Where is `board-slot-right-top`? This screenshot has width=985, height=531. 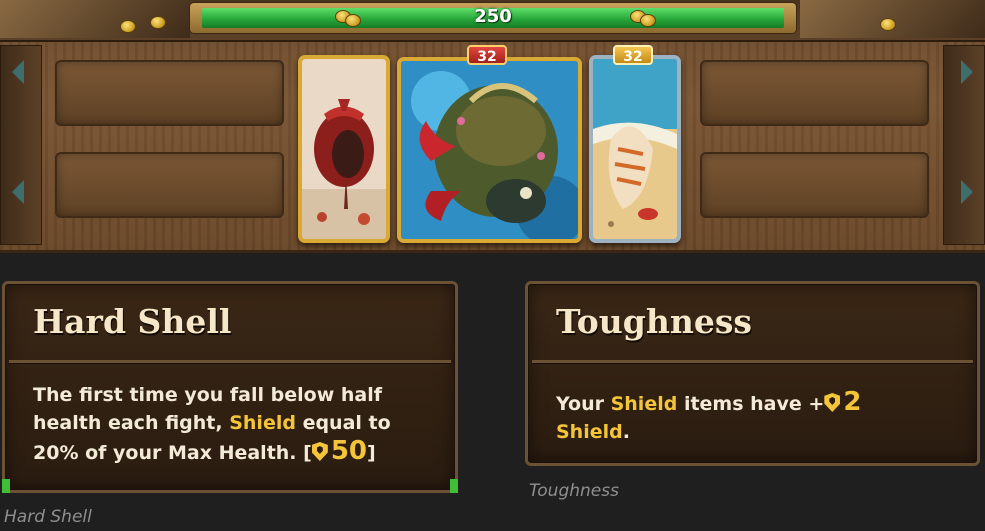 board-slot-right-top is located at coordinates (814, 93).